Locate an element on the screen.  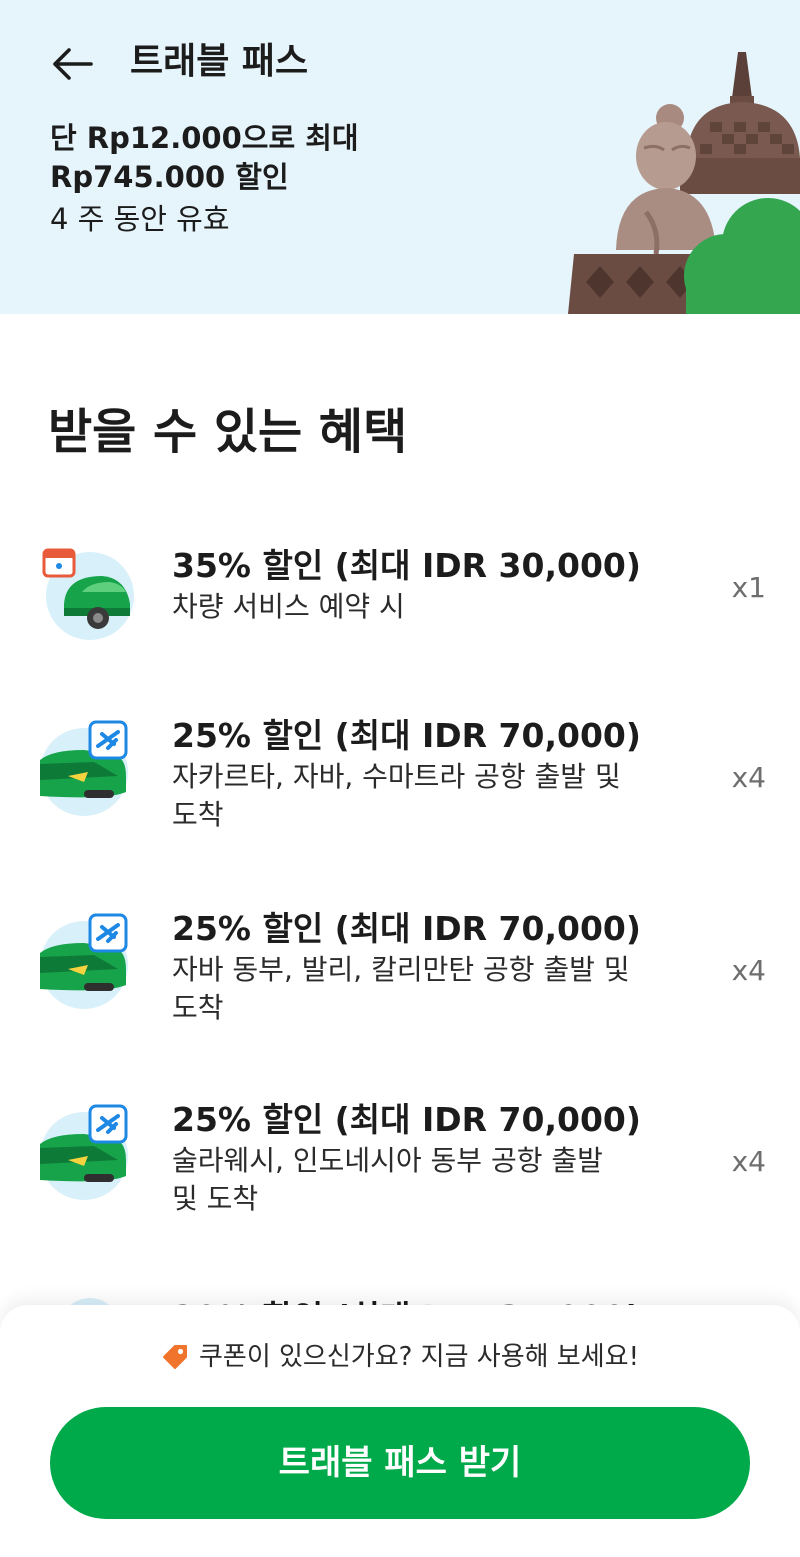
benefit-item: 35% 할인 (최대 IDR 30,000) 차량 서비스 예약 시 x1 is located at coordinates (400, 599).